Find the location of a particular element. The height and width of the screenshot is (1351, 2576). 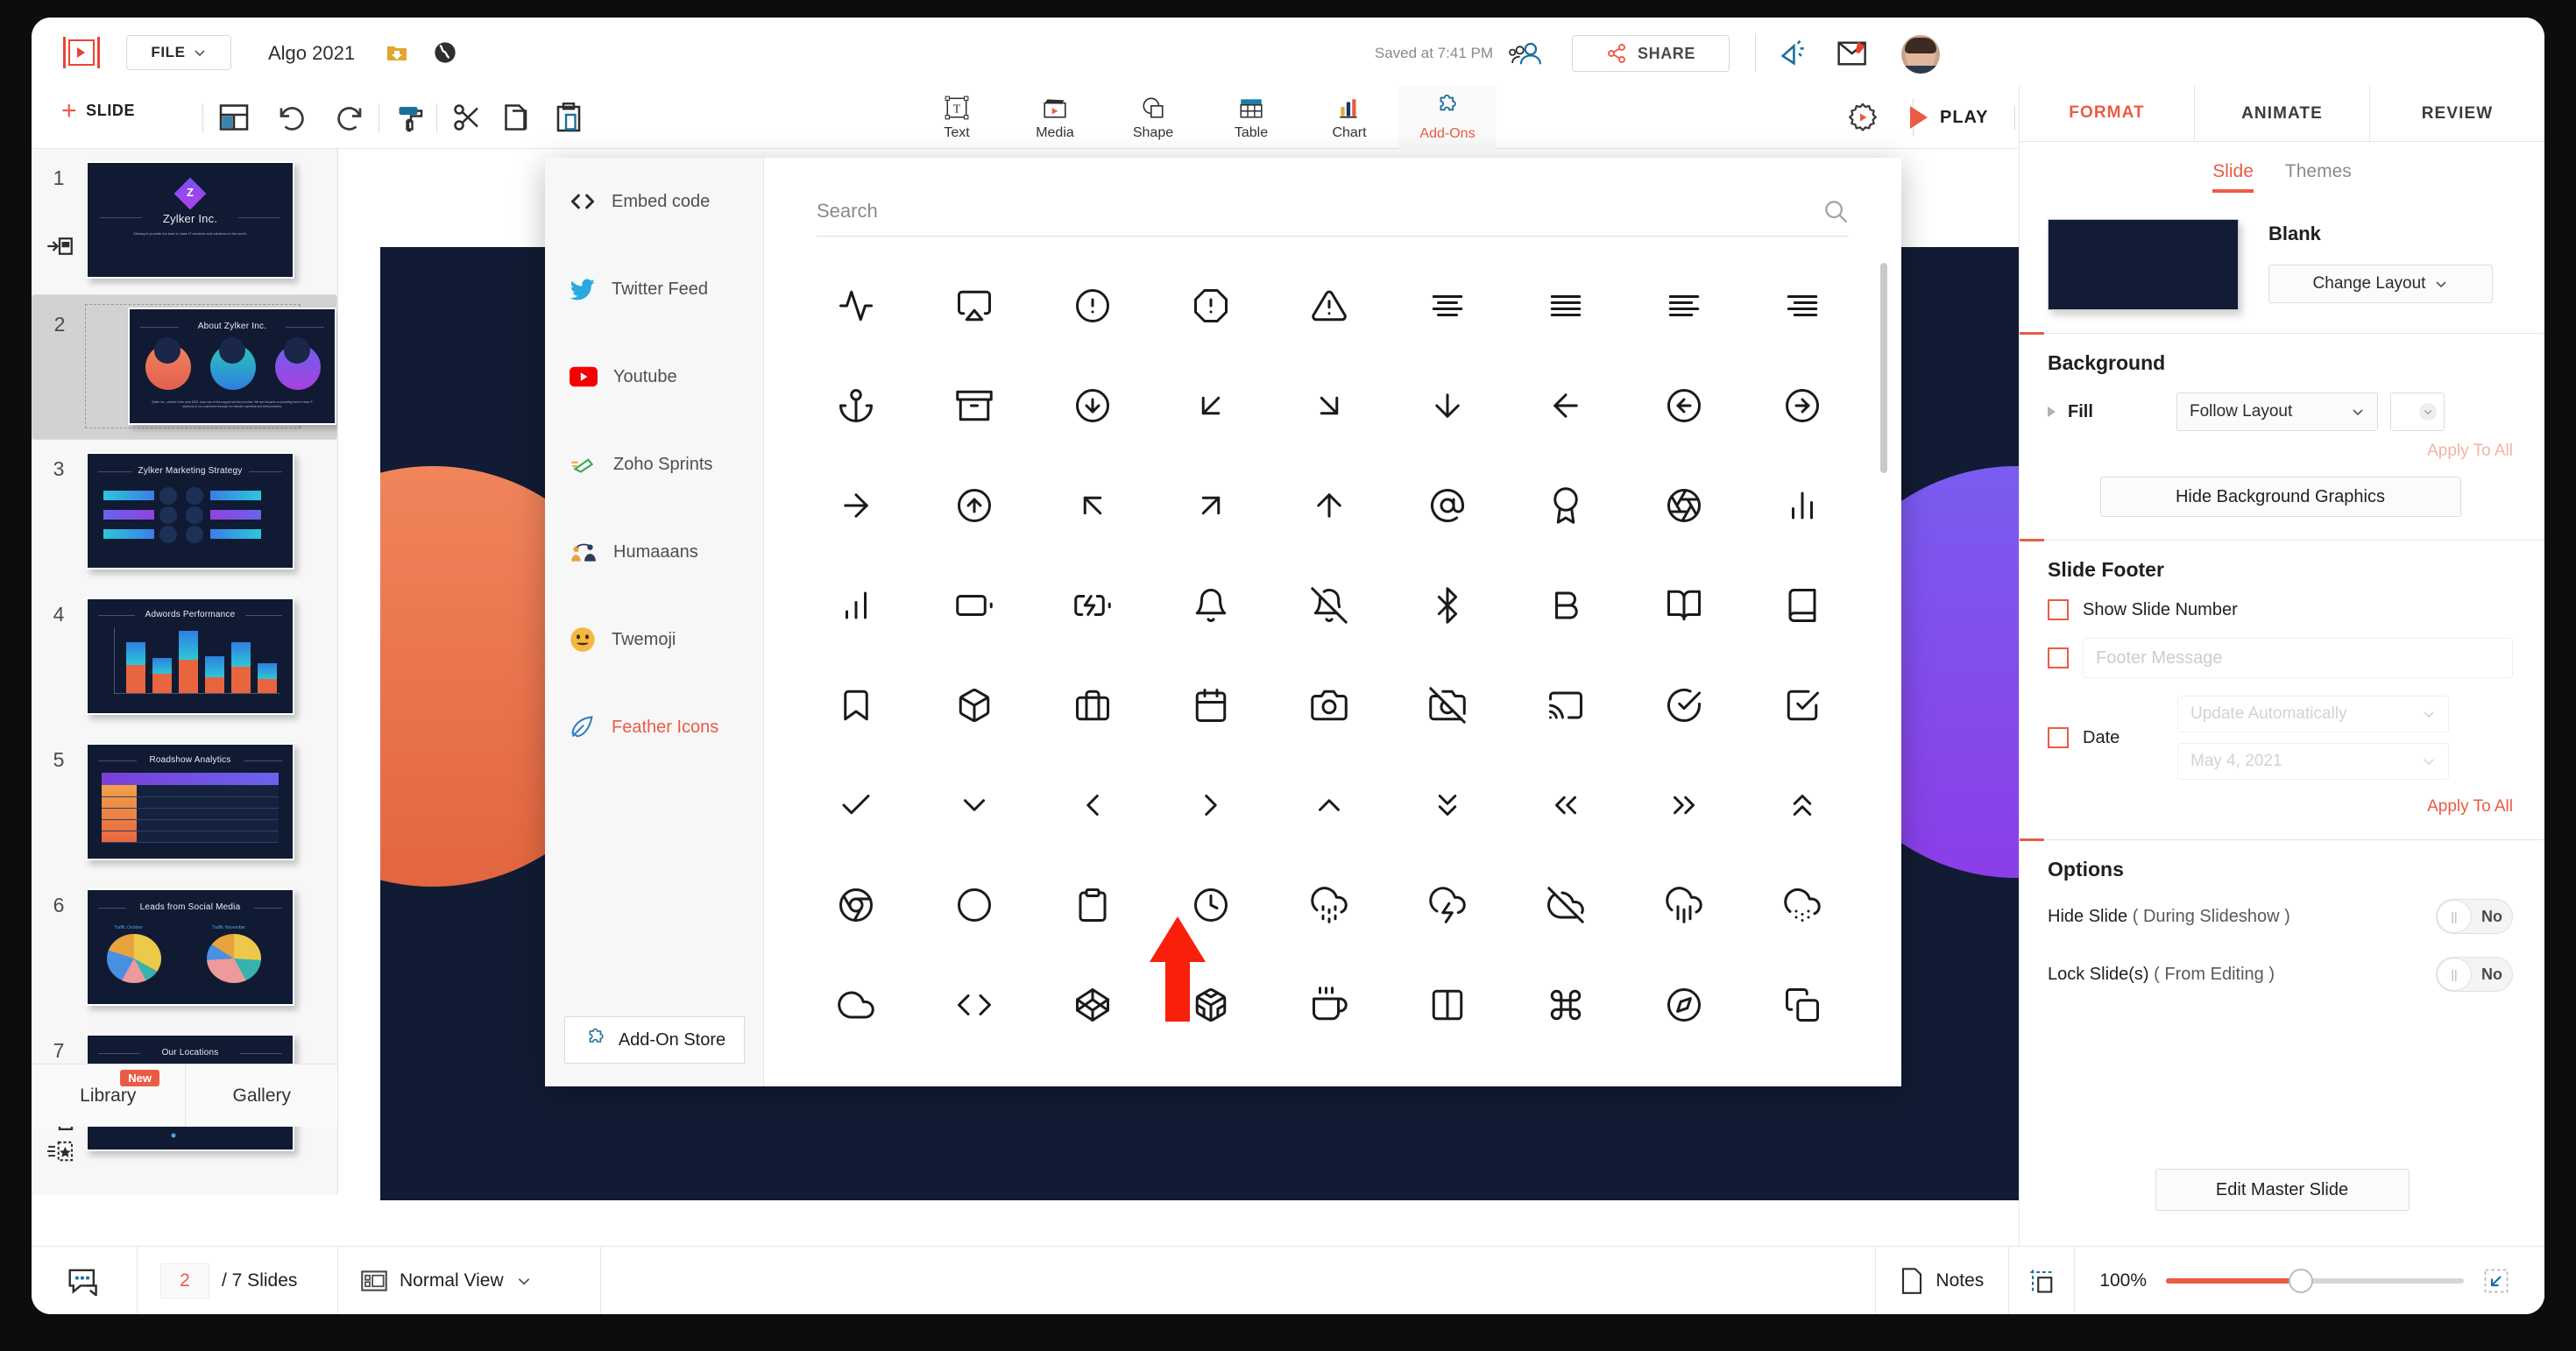

addon-embed-code: Embed code is located at coordinates (654, 201).